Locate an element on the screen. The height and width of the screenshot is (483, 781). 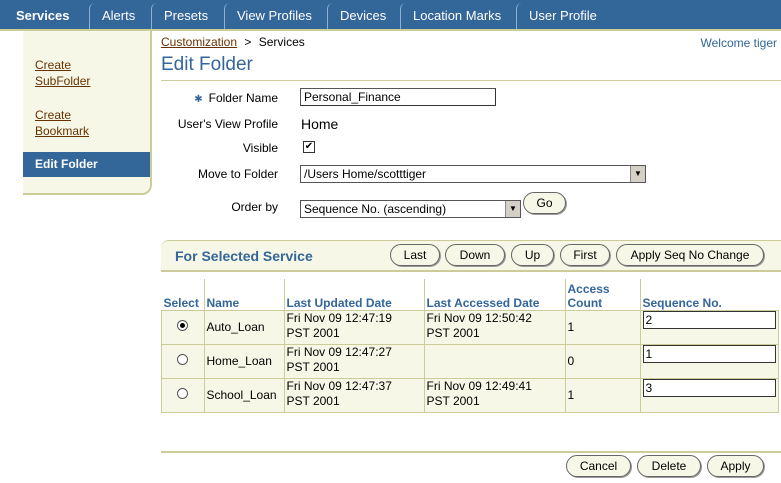
cell-text: Fri Nov 09 12:50:42 is located at coordinates (479, 317).